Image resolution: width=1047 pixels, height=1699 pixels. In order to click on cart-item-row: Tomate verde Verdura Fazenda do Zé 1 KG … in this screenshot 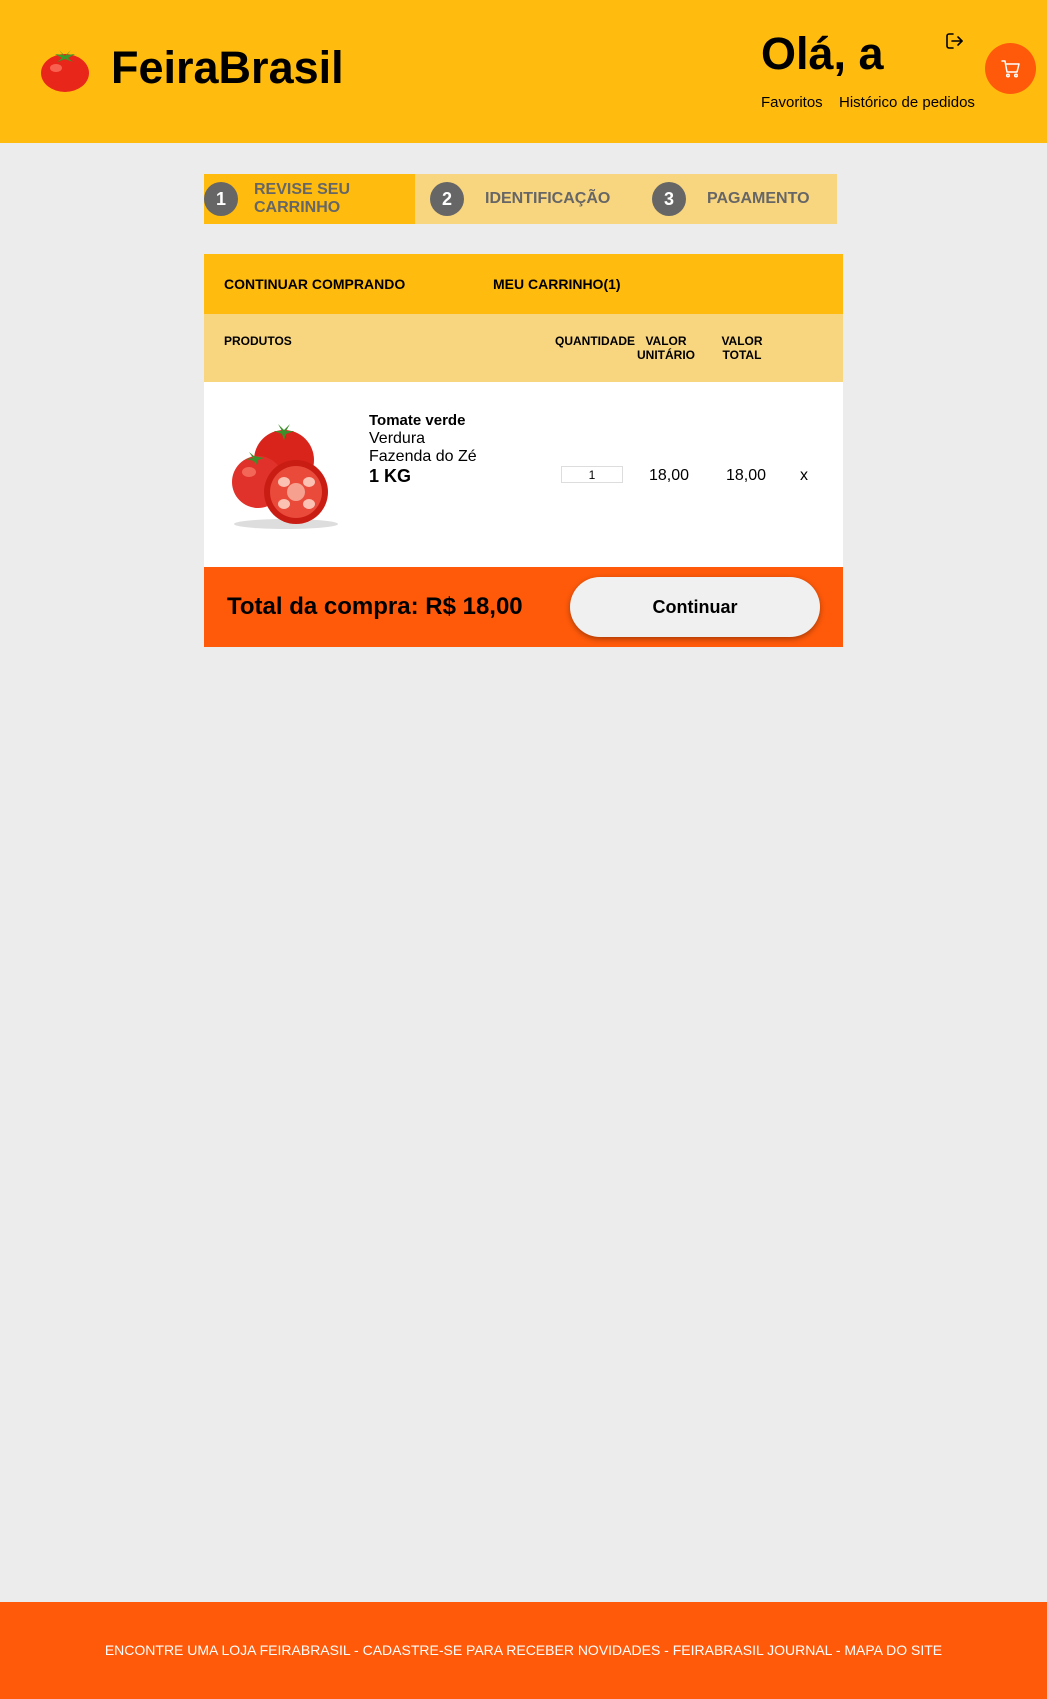, I will do `click(523, 474)`.